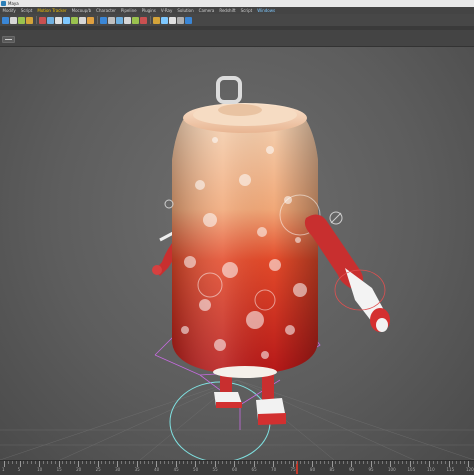 This screenshot has width=474, height=475. I want to click on timeline-frame-label: 25, so click(98, 469).